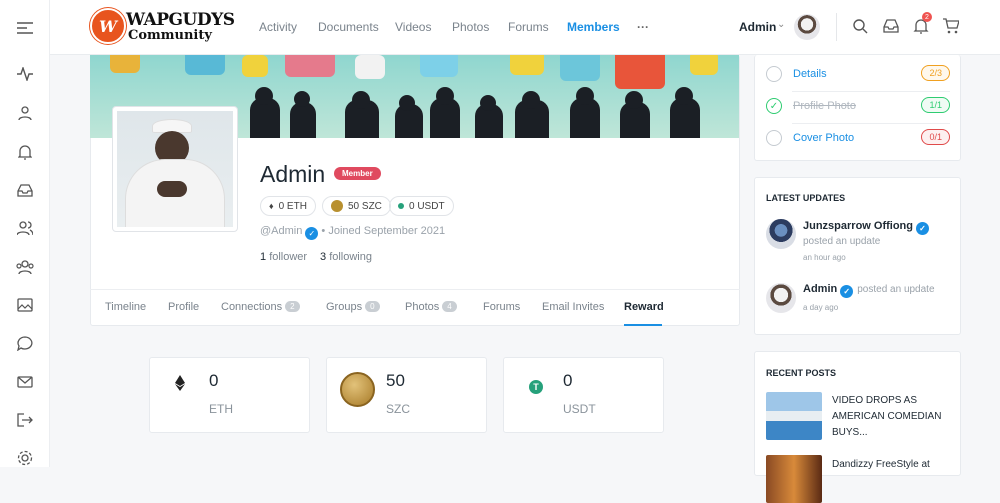 Image resolution: width=1000 pixels, height=503 pixels. Describe the element at coordinates (536, 387) in the screenshot. I see `usdt-icon: T` at that location.